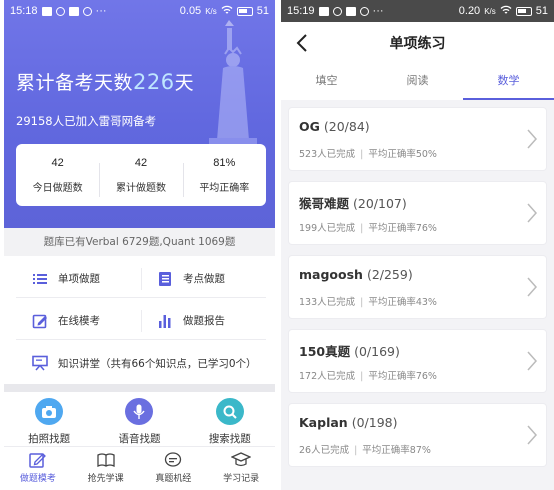  Describe the element at coordinates (417, 11) in the screenshot. I see `status-bar: 15:19 ··· 0.20 K/s 51` at that location.